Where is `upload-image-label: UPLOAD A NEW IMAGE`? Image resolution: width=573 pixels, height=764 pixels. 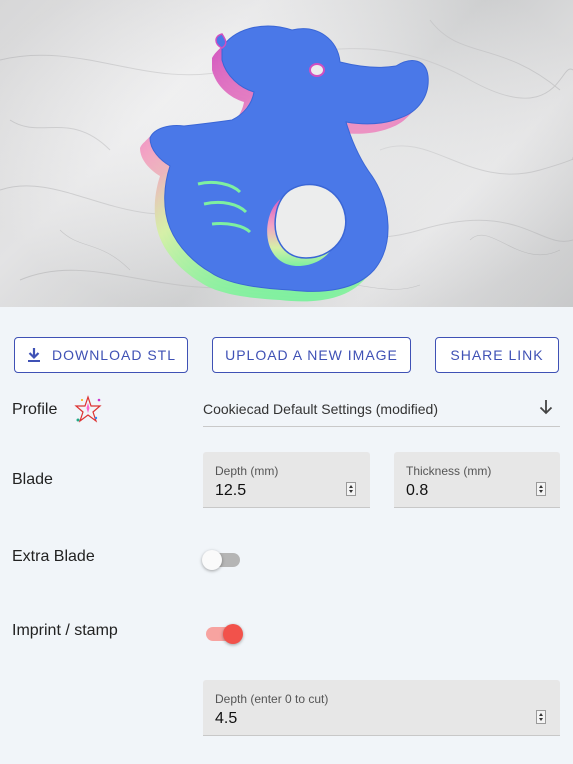 upload-image-label: UPLOAD A NEW IMAGE is located at coordinates (311, 355).